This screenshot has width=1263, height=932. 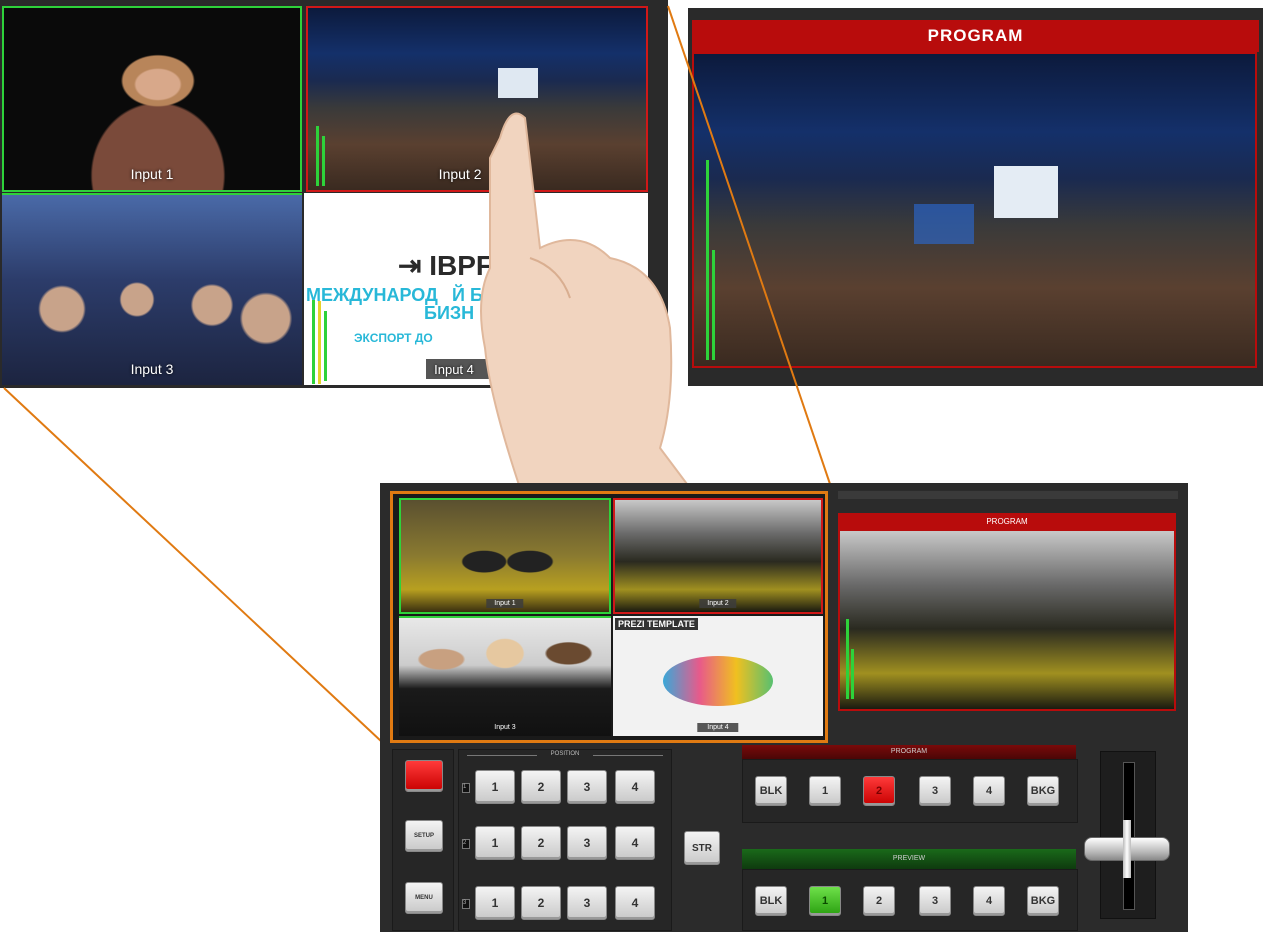 What do you see at coordinates (910, 791) in the screenshot?
I see `program-bus: BLK 1 2 3 4 BKG` at bounding box center [910, 791].